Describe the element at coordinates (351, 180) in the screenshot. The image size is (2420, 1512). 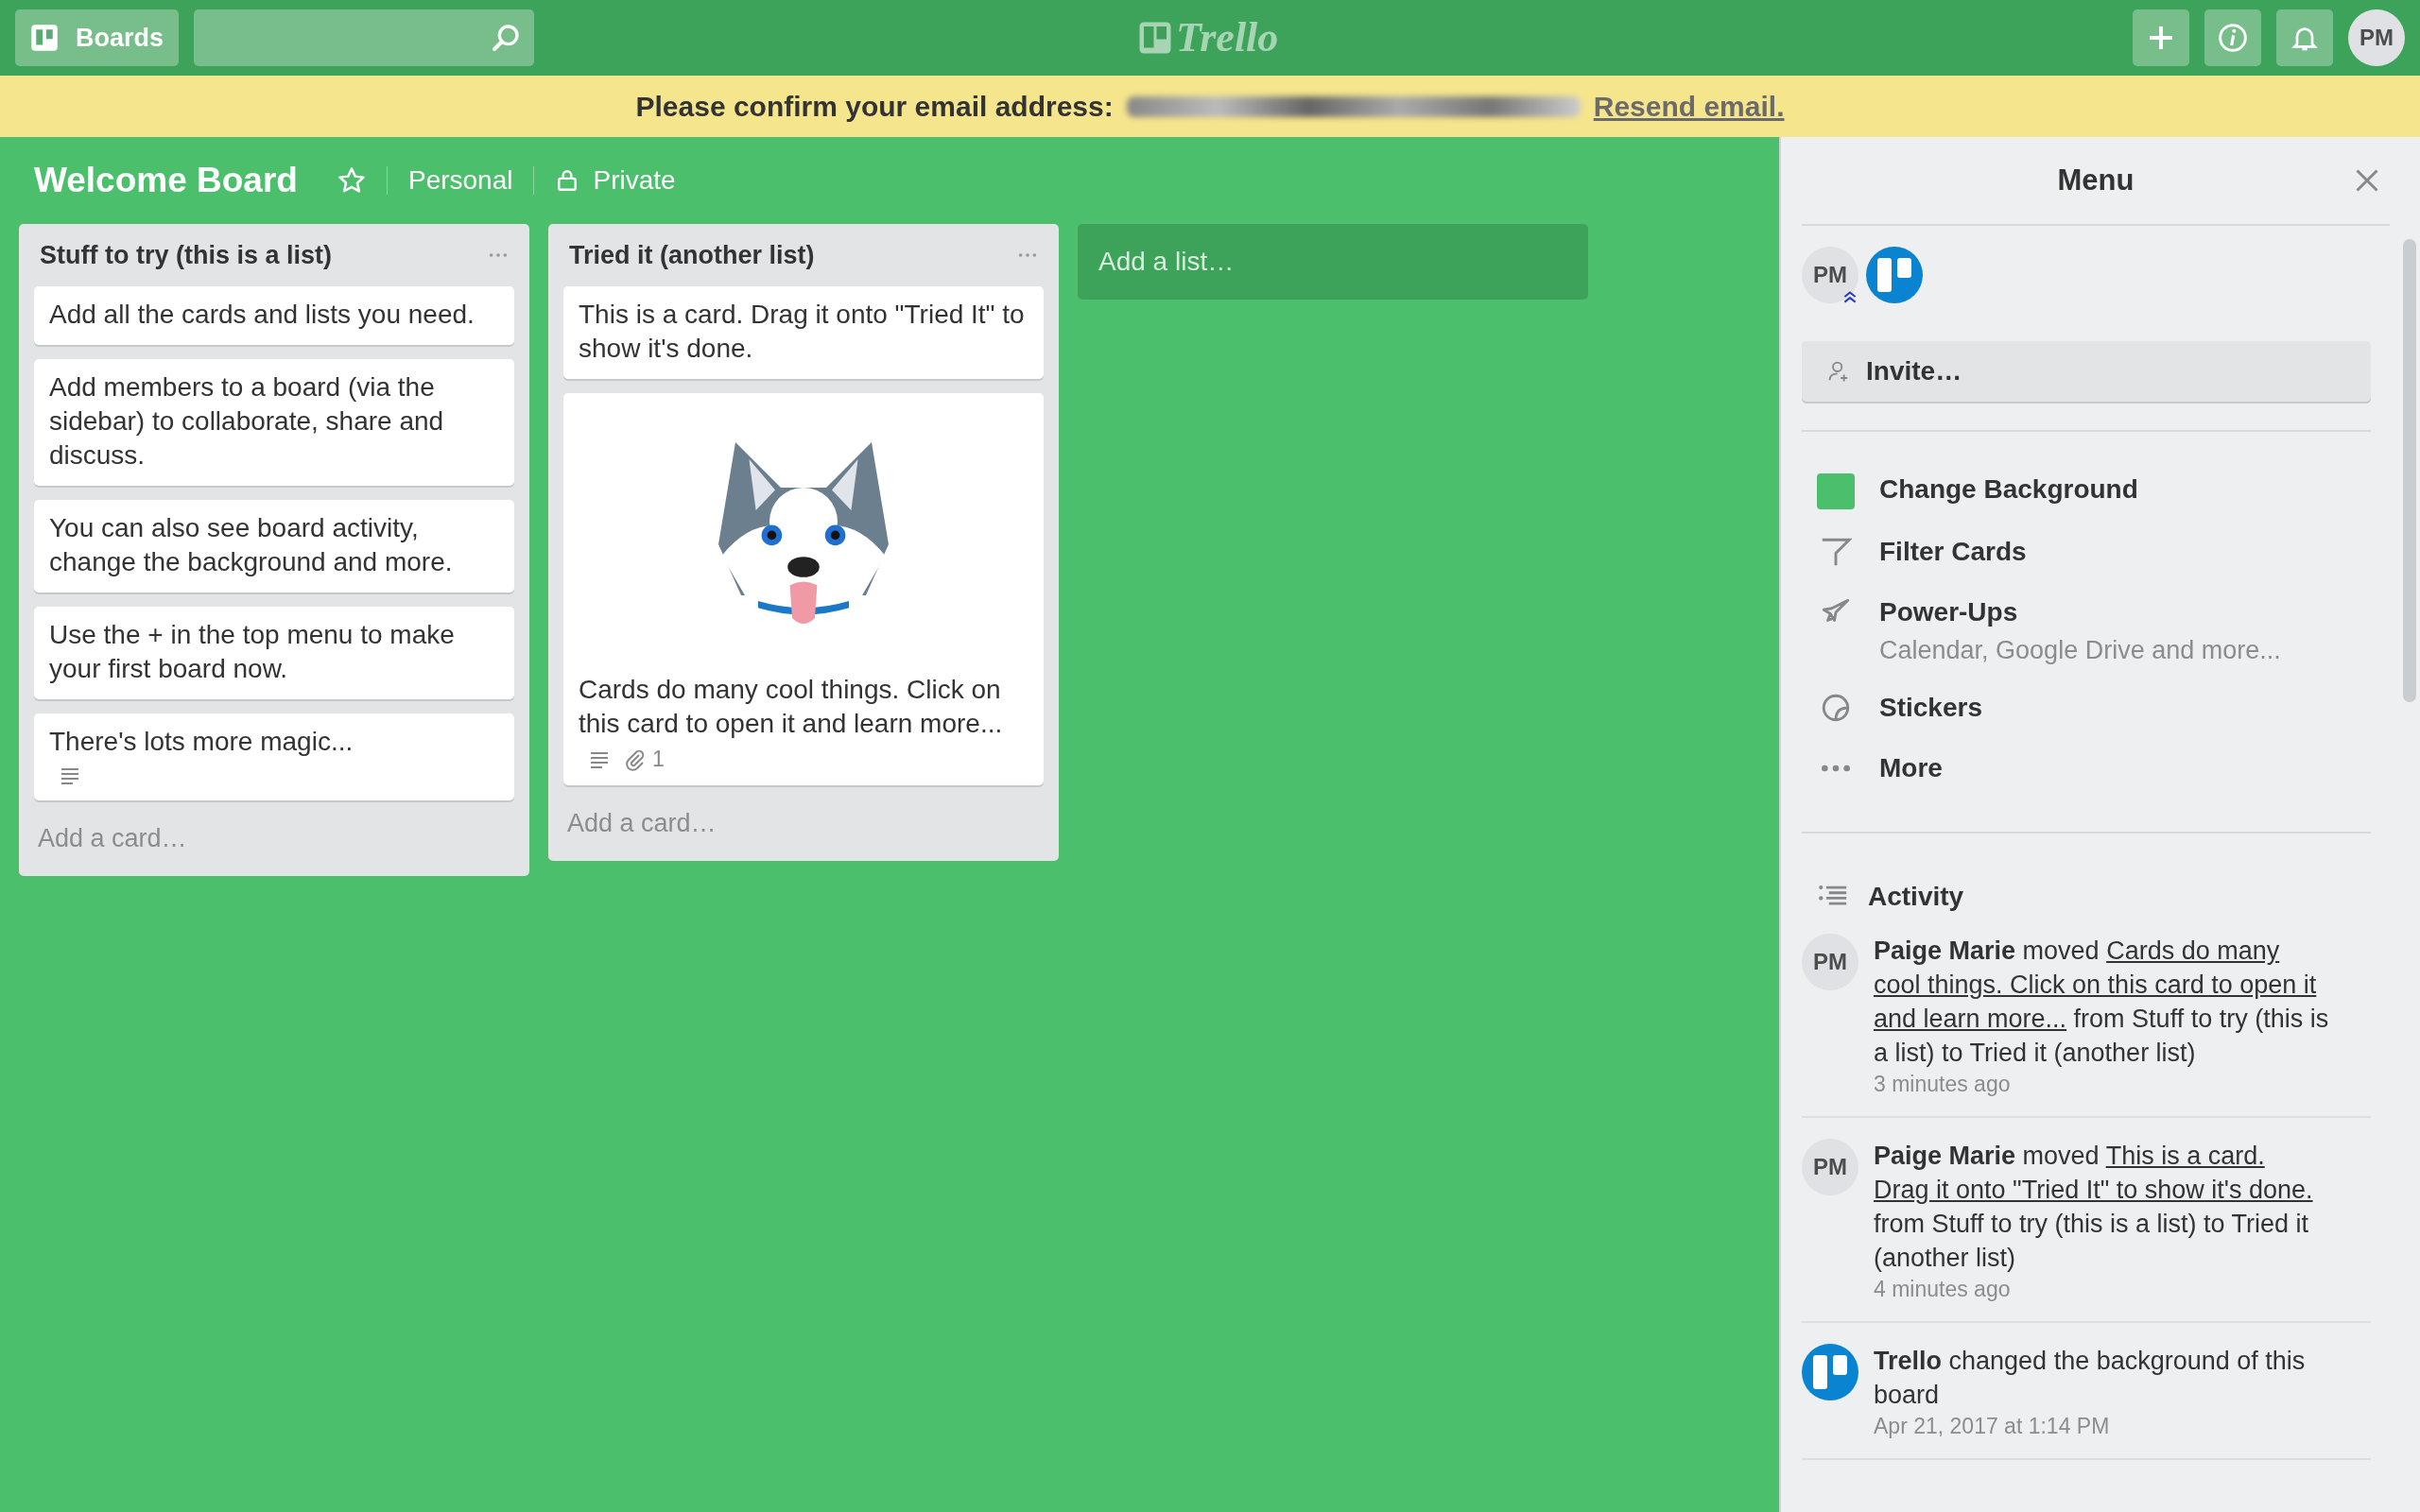
I see `star-icon` at that location.